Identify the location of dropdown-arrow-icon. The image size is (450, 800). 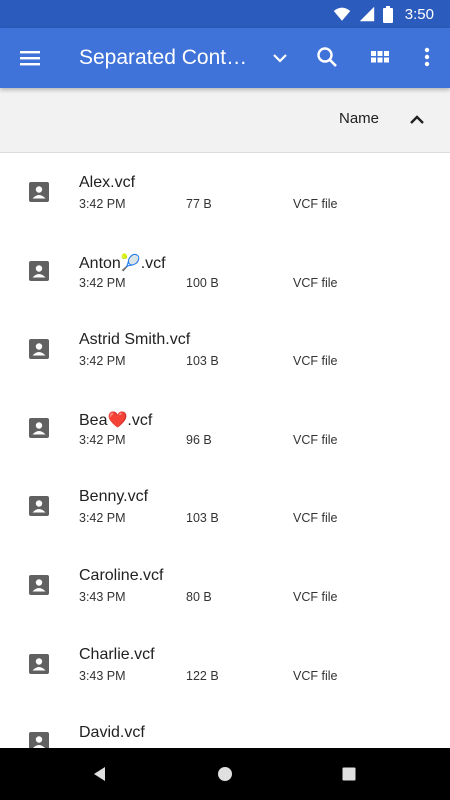
(280, 58).